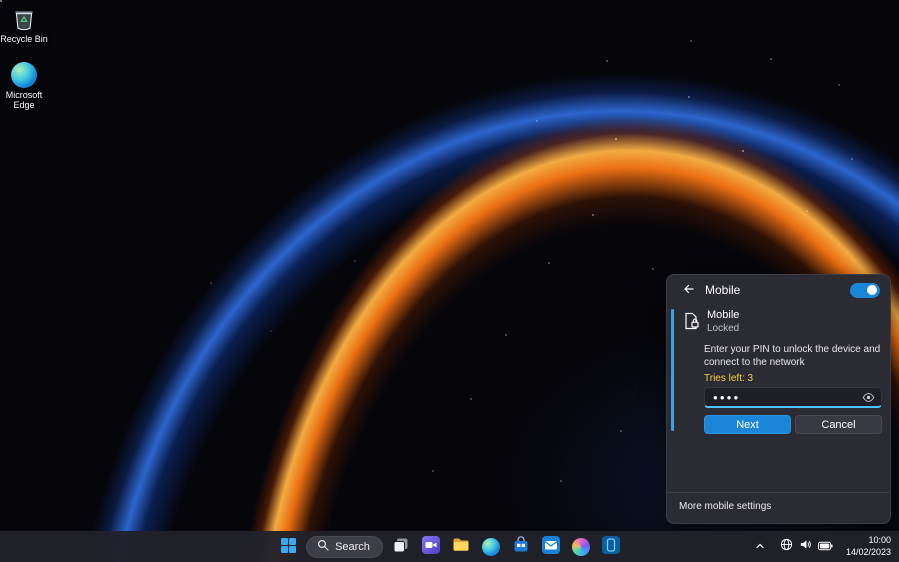  I want to click on back-button, so click(688, 290).